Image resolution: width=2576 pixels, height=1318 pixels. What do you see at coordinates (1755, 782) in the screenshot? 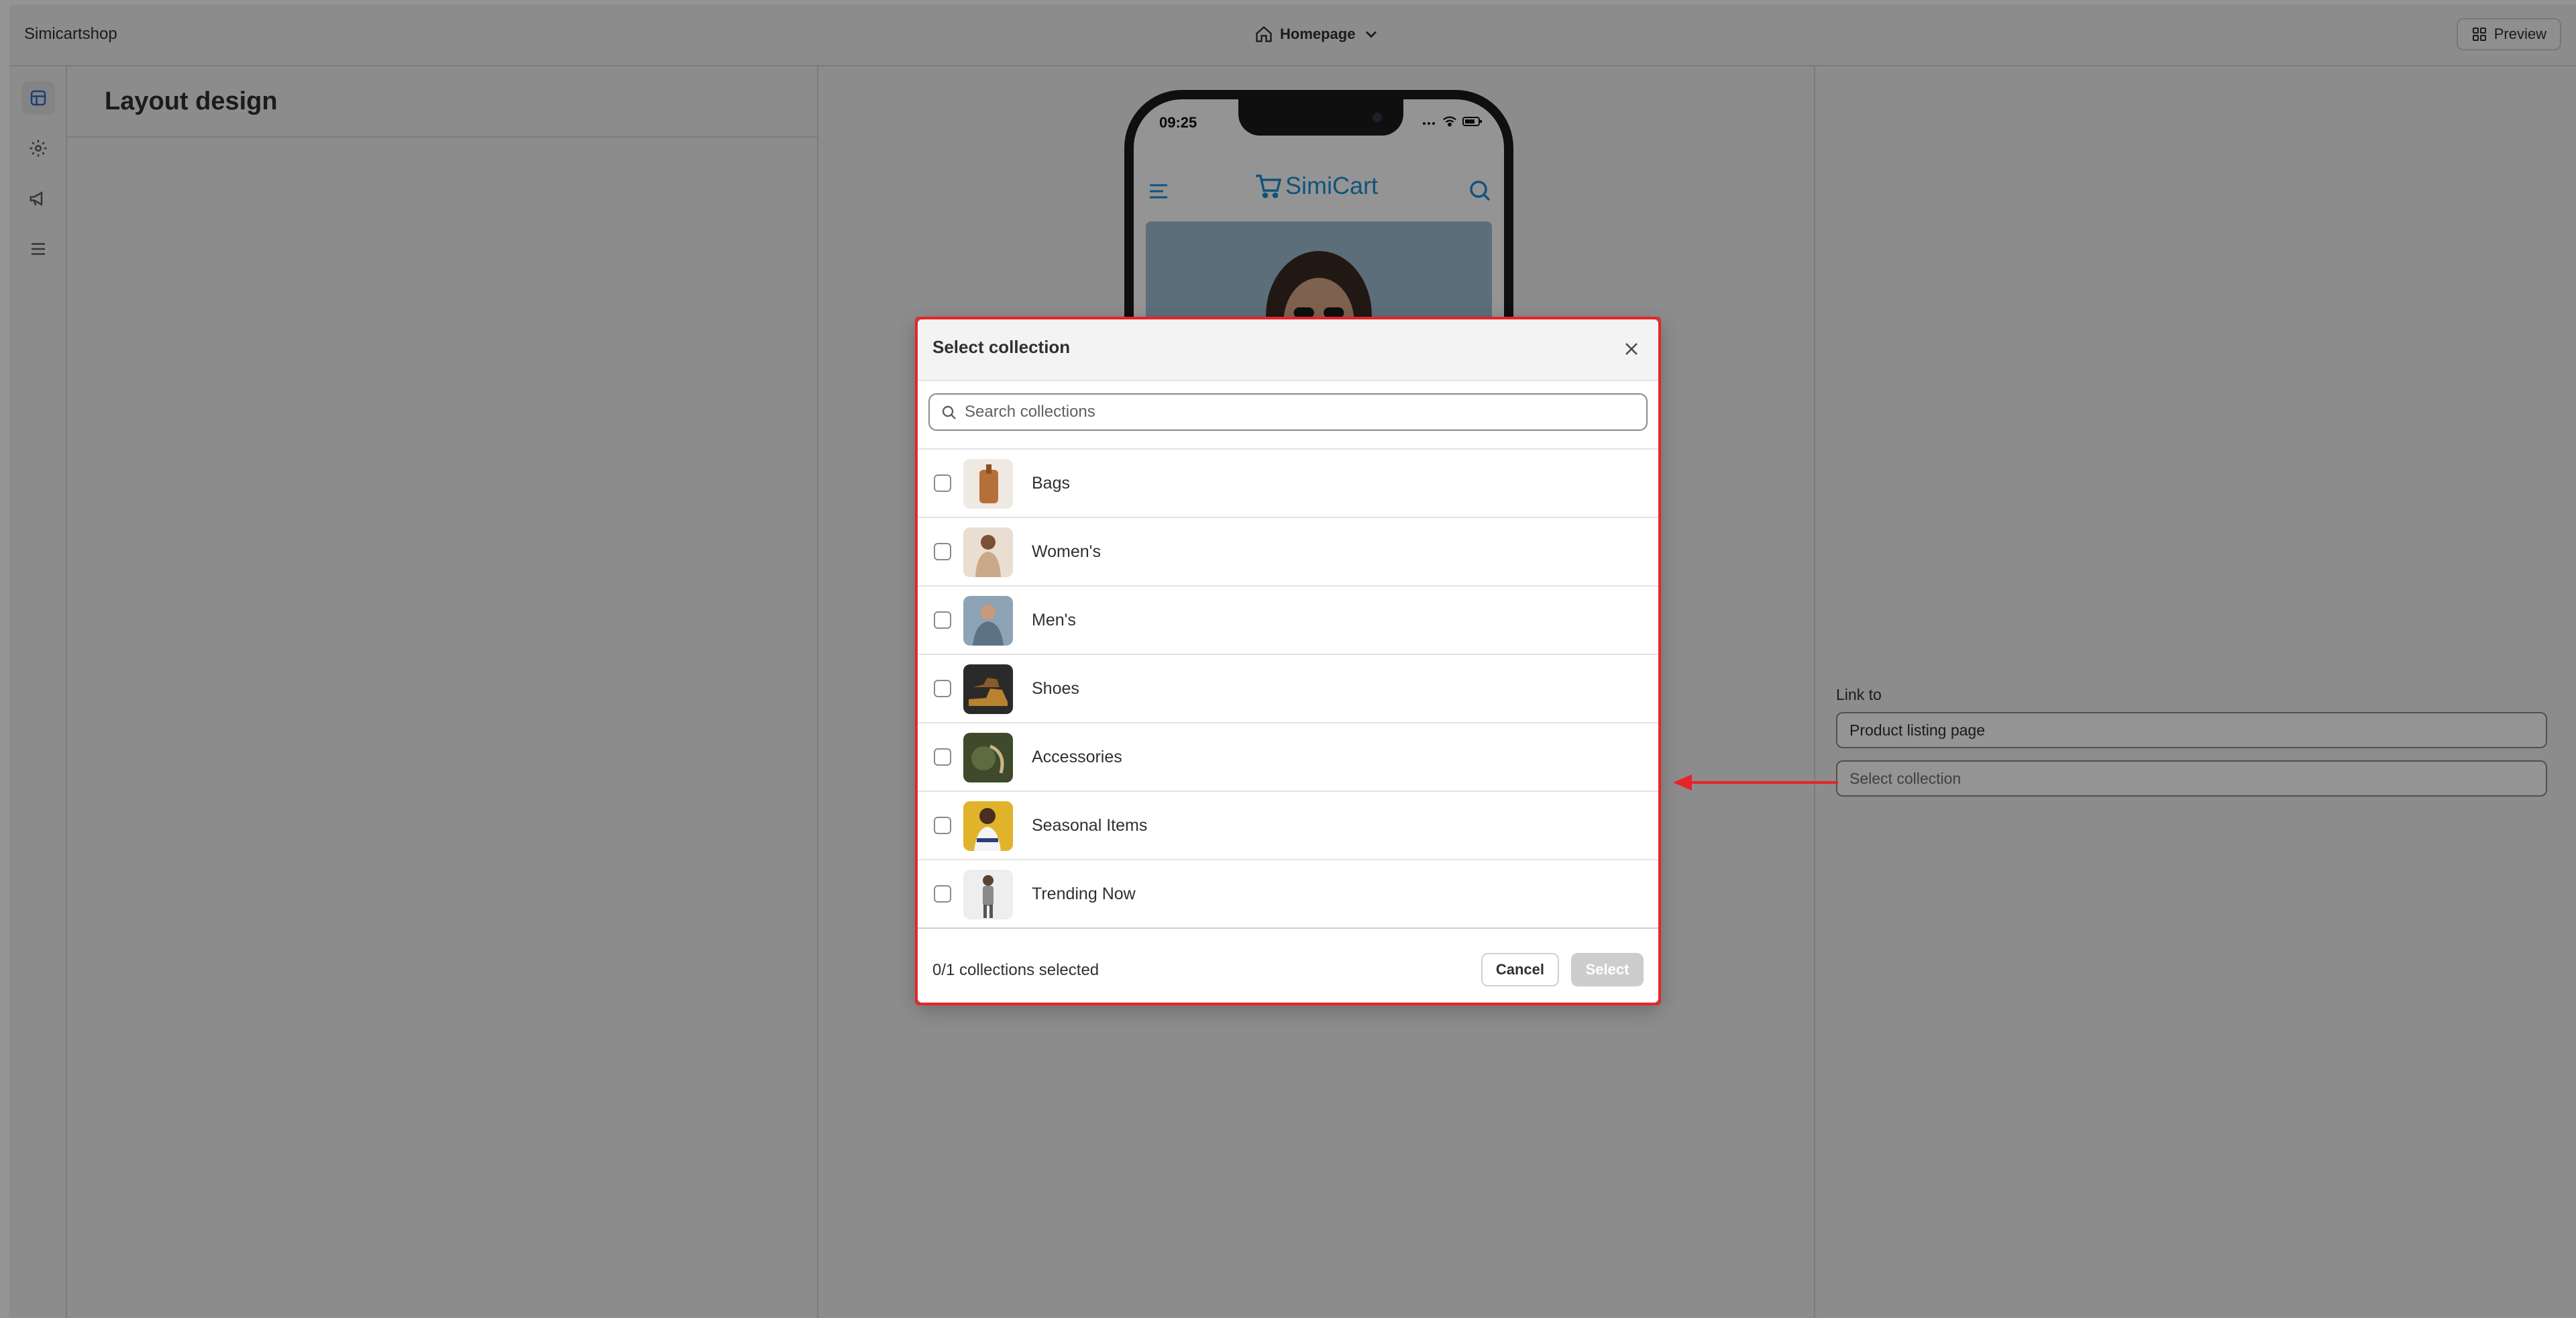
I see `annotation-arrow-icon` at bounding box center [1755, 782].